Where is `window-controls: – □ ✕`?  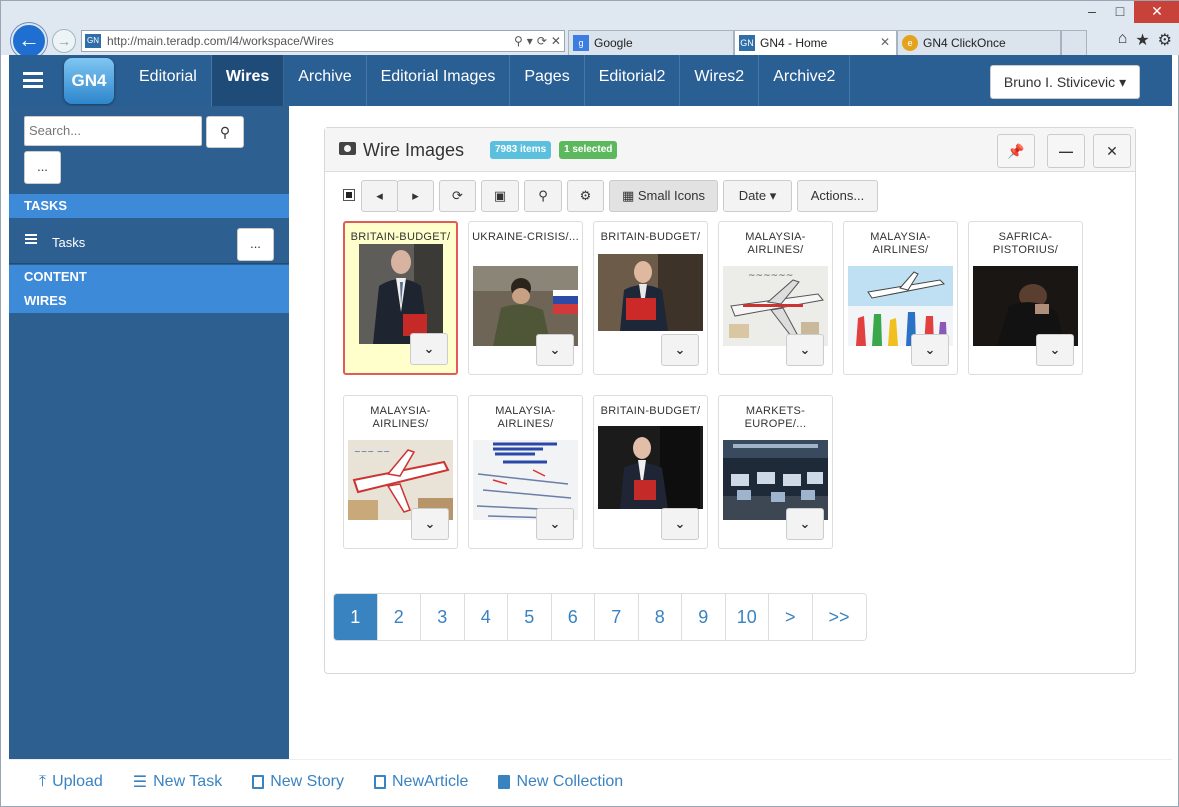 window-controls: – □ ✕ is located at coordinates (1128, 12).